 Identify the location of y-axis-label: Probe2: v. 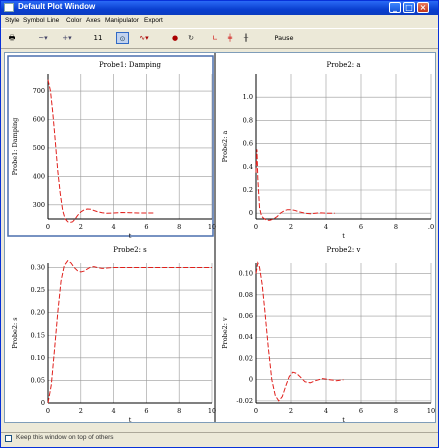
(225, 333).